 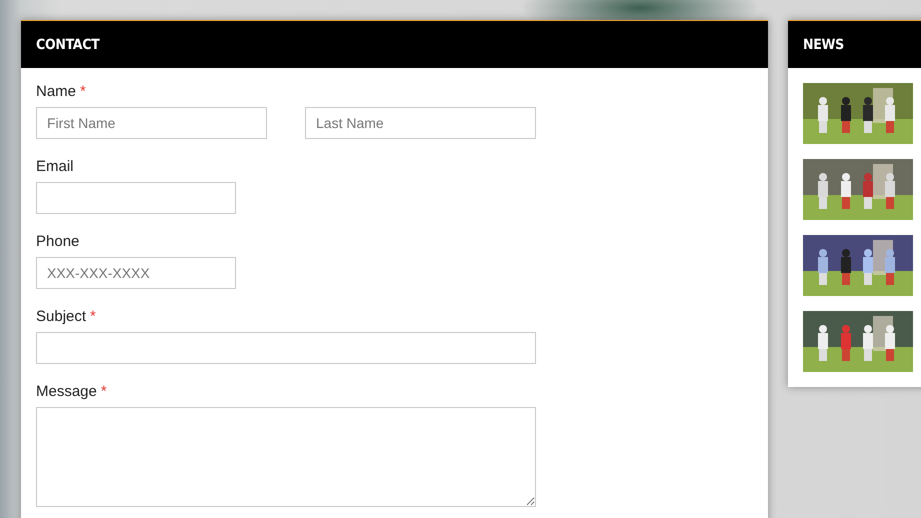 I want to click on field-label: Subject *, so click(x=66, y=316).